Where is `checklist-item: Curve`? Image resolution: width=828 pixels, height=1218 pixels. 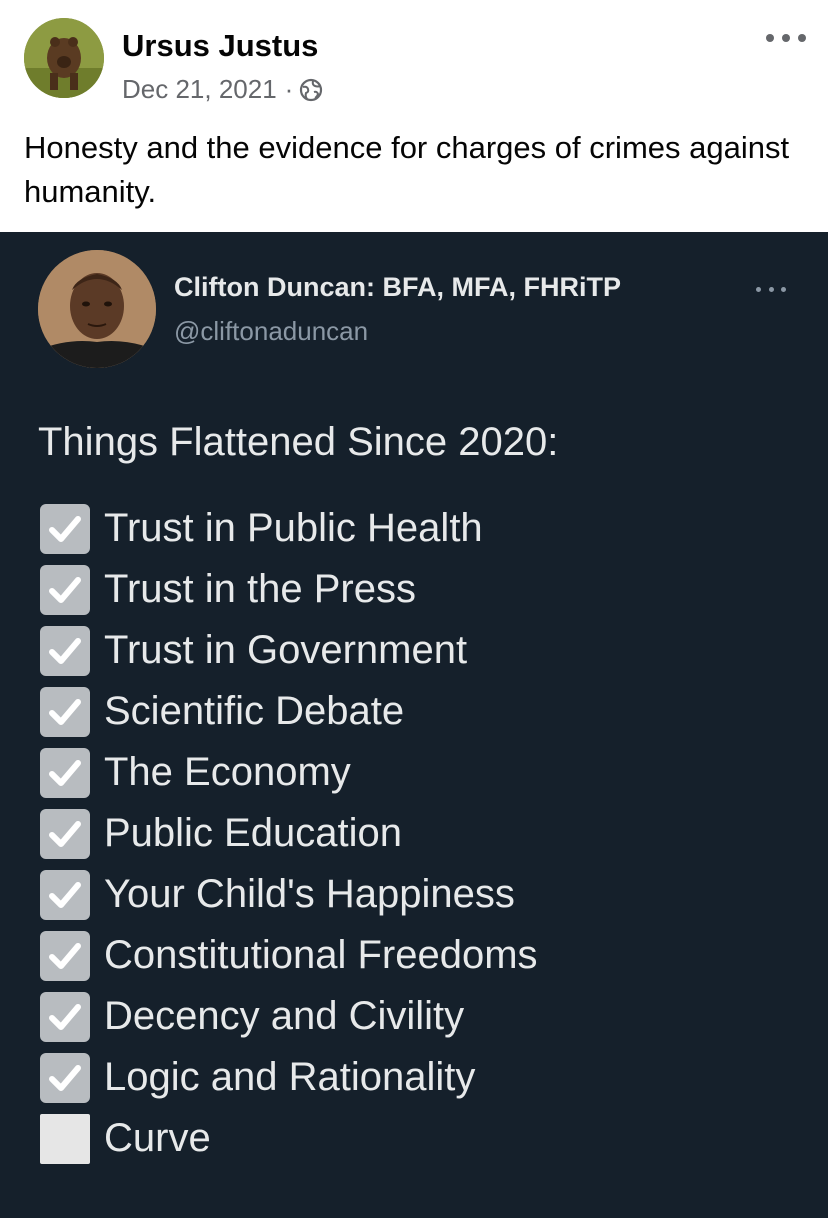 checklist-item: Curve is located at coordinates (289, 1138).